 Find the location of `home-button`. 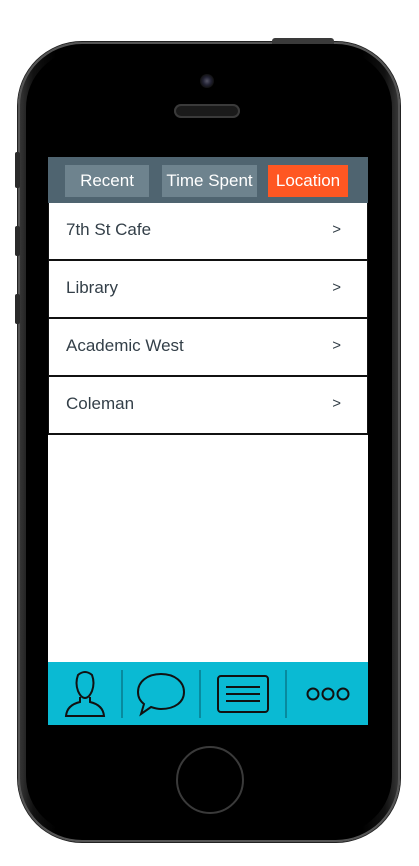

home-button is located at coordinates (210, 780).